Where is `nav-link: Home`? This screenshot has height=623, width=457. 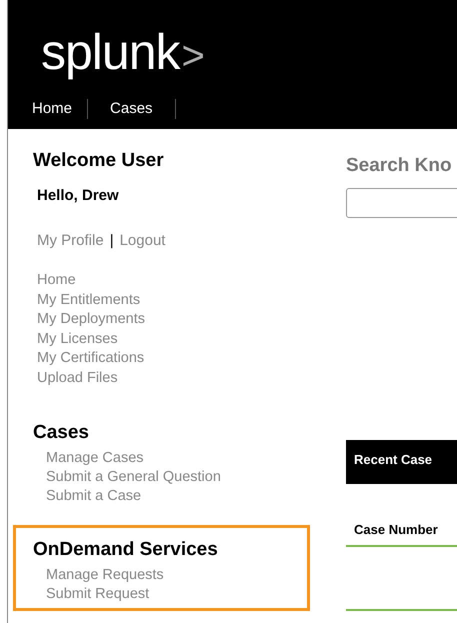 nav-link: Home is located at coordinates (60, 109).